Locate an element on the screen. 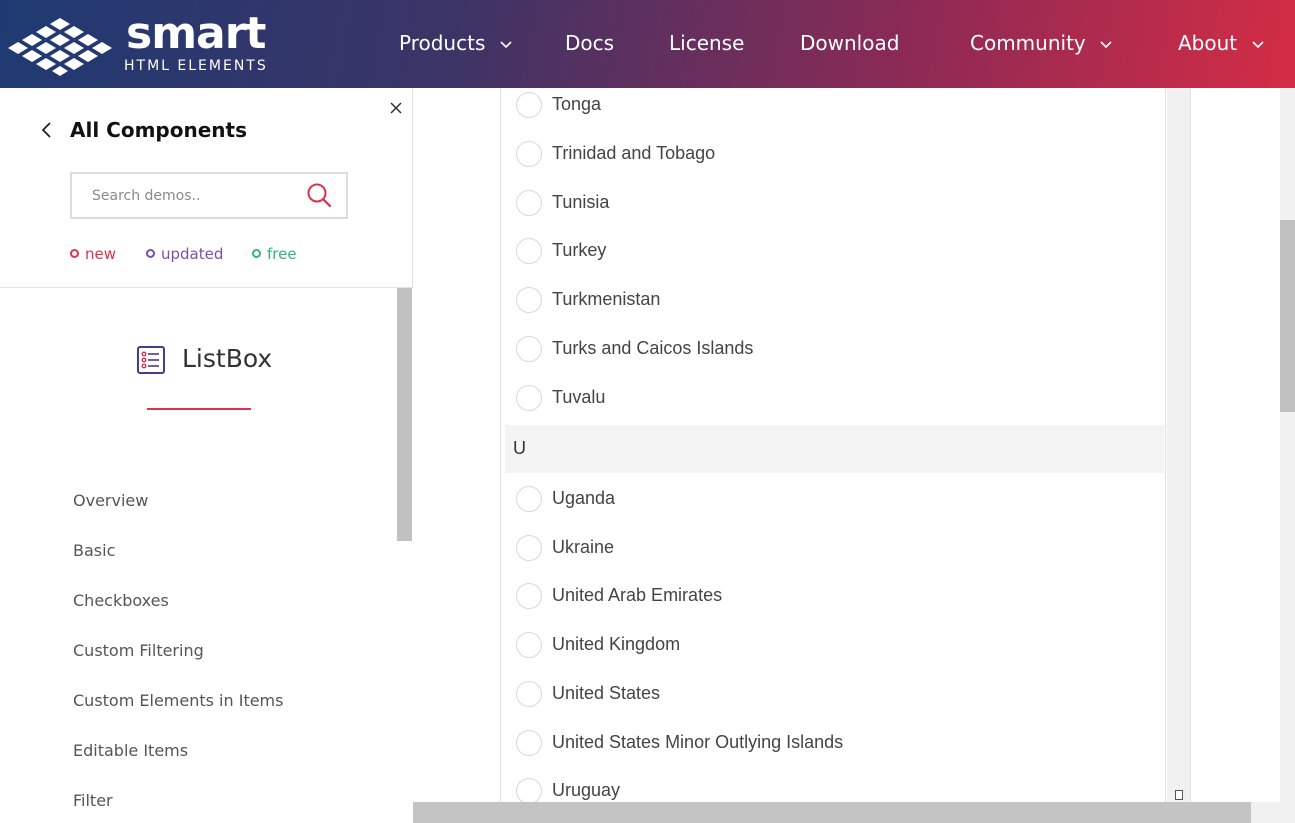  list-item: Uruguay is located at coordinates (833, 788).